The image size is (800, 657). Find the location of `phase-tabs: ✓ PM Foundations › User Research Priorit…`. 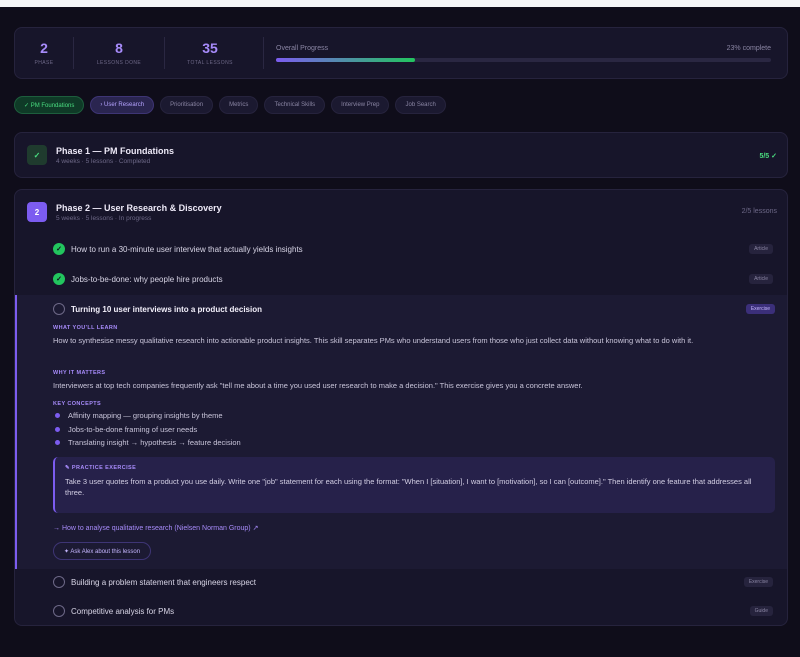

phase-tabs: ✓ PM Foundations › User Research Priorit… is located at coordinates (230, 105).